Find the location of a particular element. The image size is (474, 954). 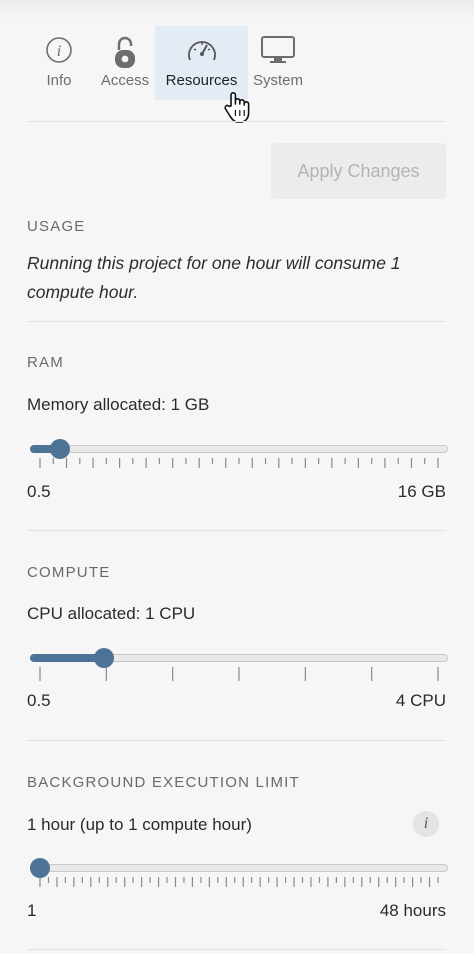

cpu-min-label: 0.5 is located at coordinates (39, 700).